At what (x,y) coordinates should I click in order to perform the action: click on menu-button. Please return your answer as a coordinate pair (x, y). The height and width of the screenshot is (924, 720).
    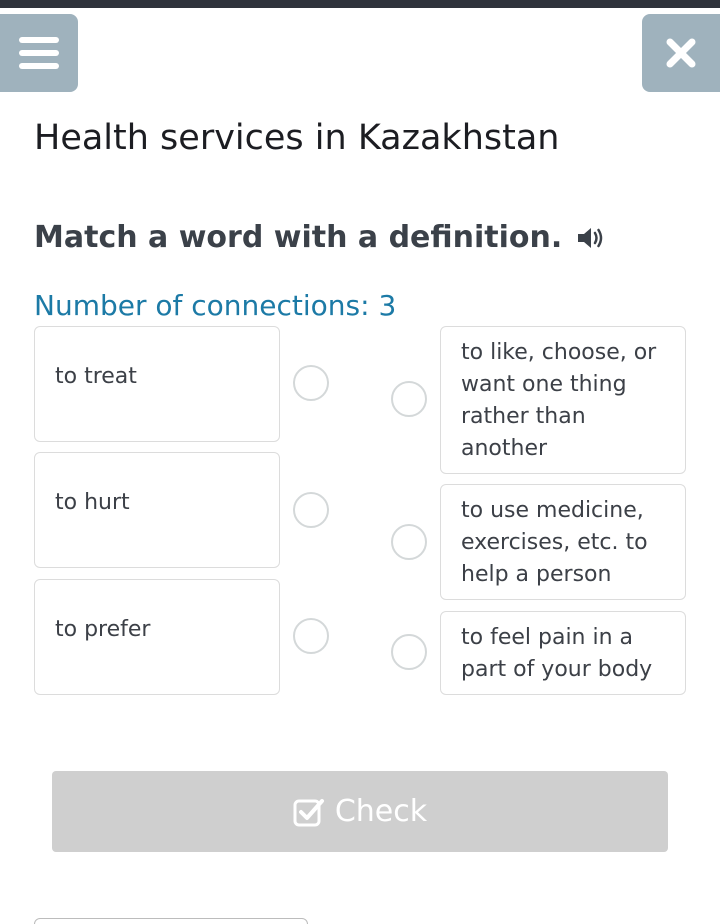
    Looking at the image, I should click on (39, 53).